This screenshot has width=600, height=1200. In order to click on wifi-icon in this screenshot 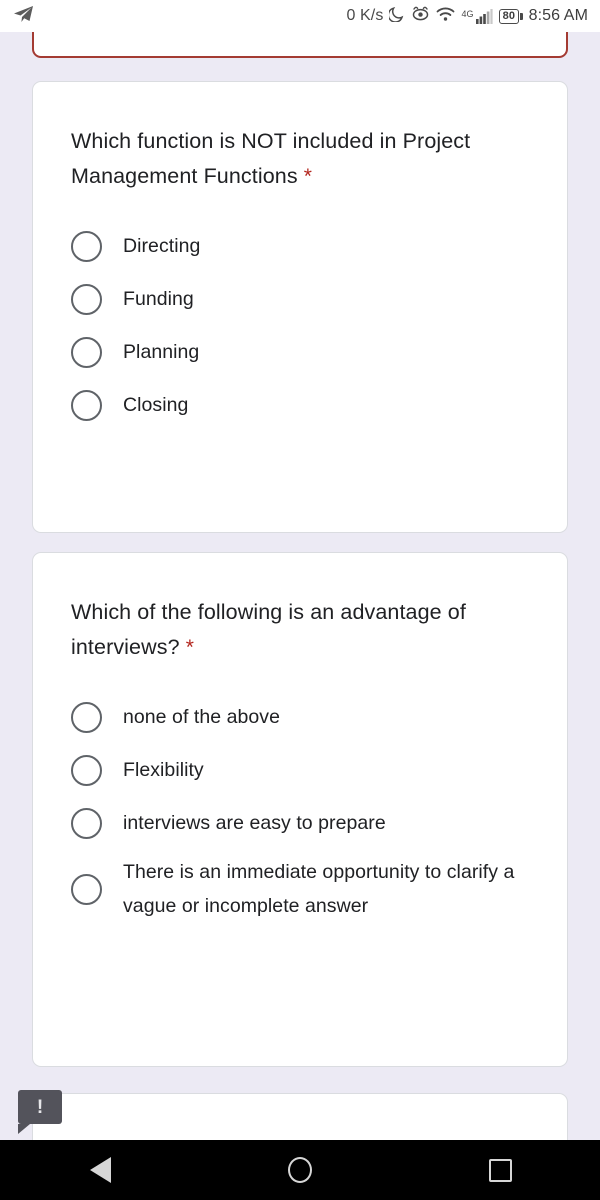, I will do `click(445, 16)`.